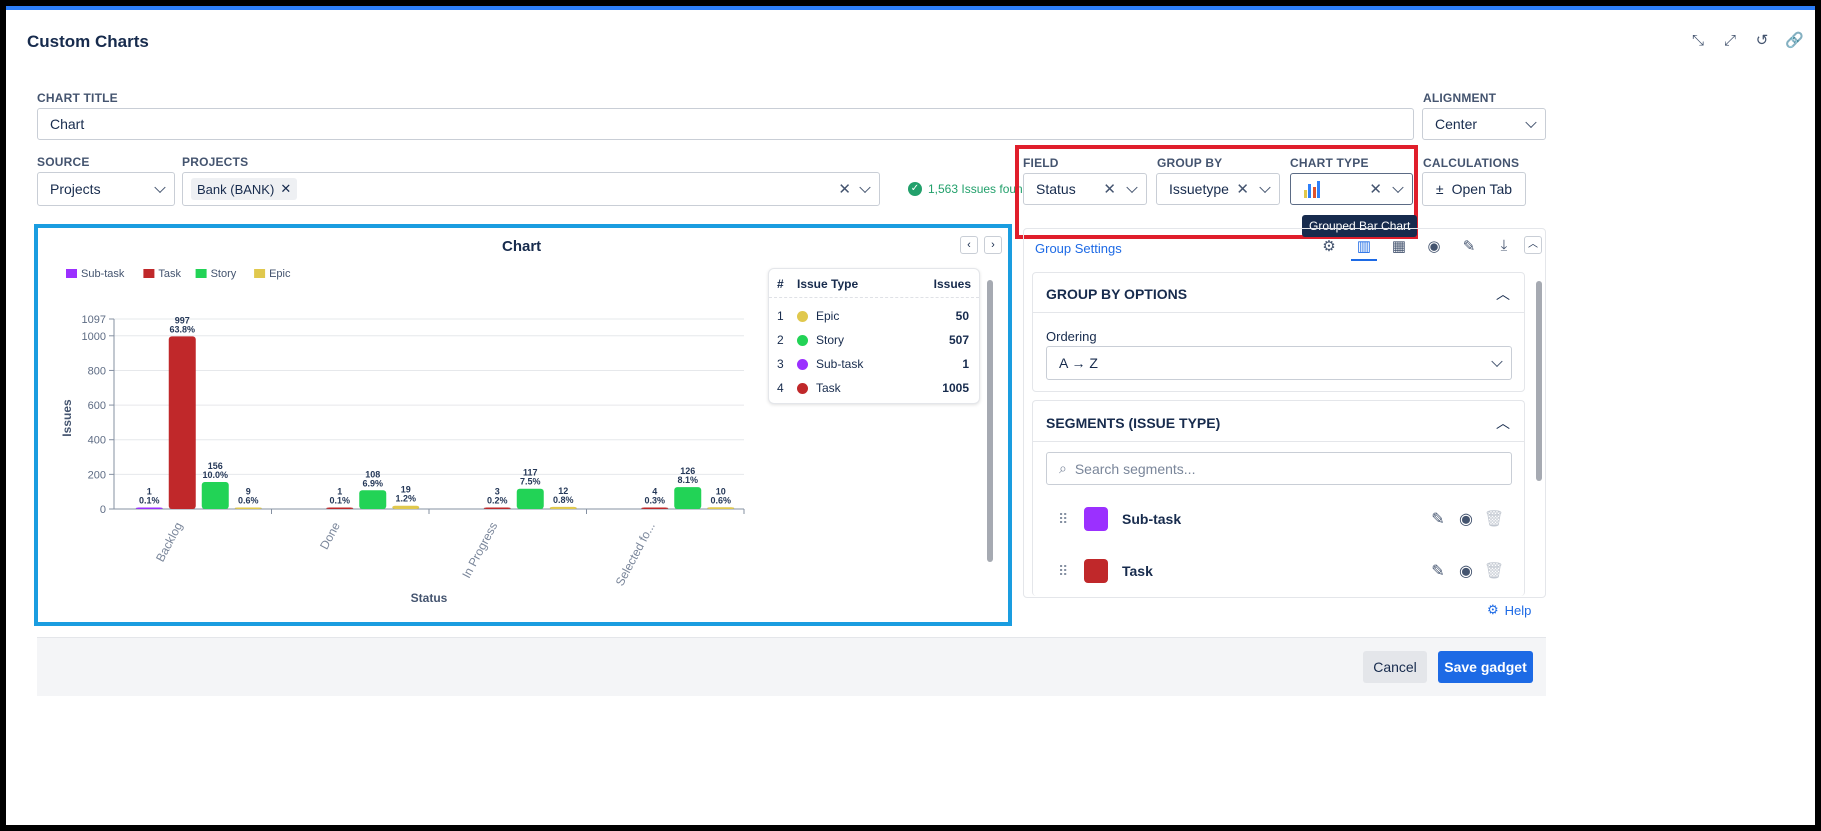  I want to click on field-select: Status ✕, so click(1085, 189).